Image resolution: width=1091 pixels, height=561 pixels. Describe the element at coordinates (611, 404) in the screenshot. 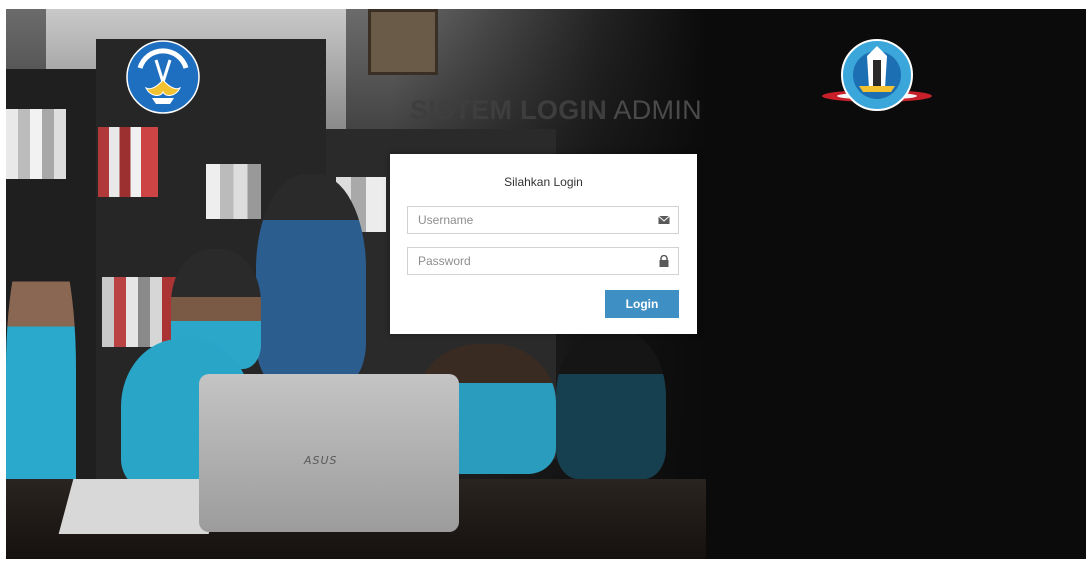

I see `person-seated` at that location.